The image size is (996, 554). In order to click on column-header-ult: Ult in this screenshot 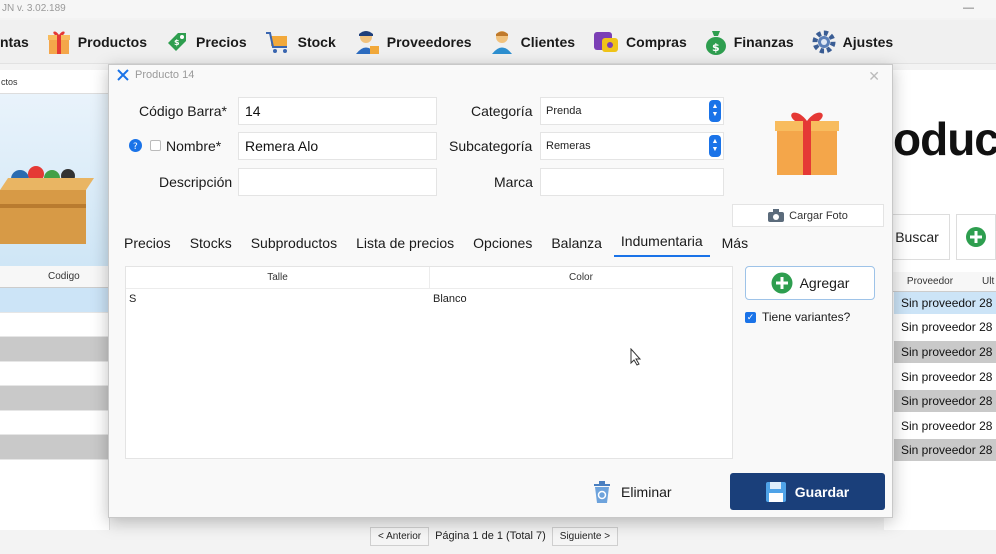, I will do `click(985, 281)`.